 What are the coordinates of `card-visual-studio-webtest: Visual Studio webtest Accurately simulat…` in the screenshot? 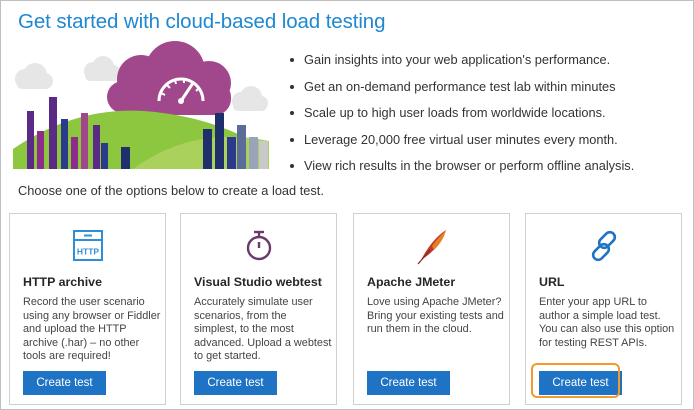 It's located at (258, 309).